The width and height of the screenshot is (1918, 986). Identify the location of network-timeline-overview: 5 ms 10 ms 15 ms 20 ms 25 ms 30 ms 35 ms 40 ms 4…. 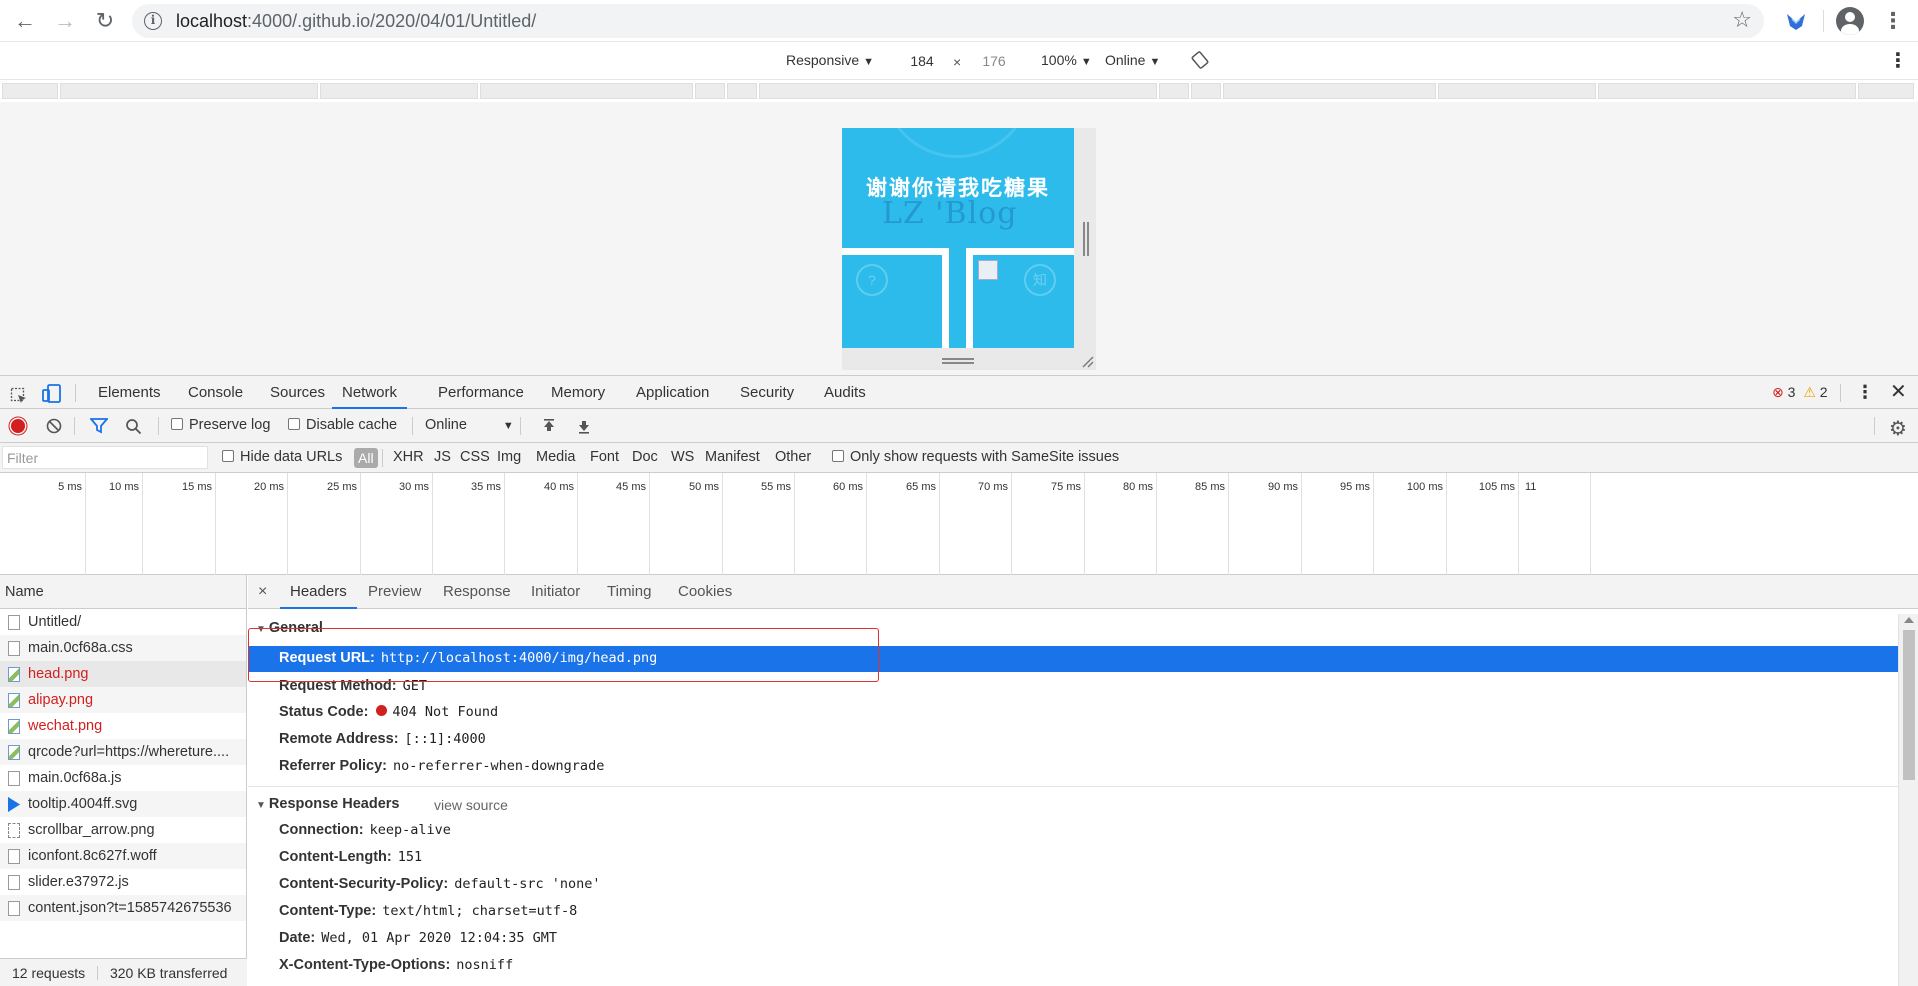
(959, 524).